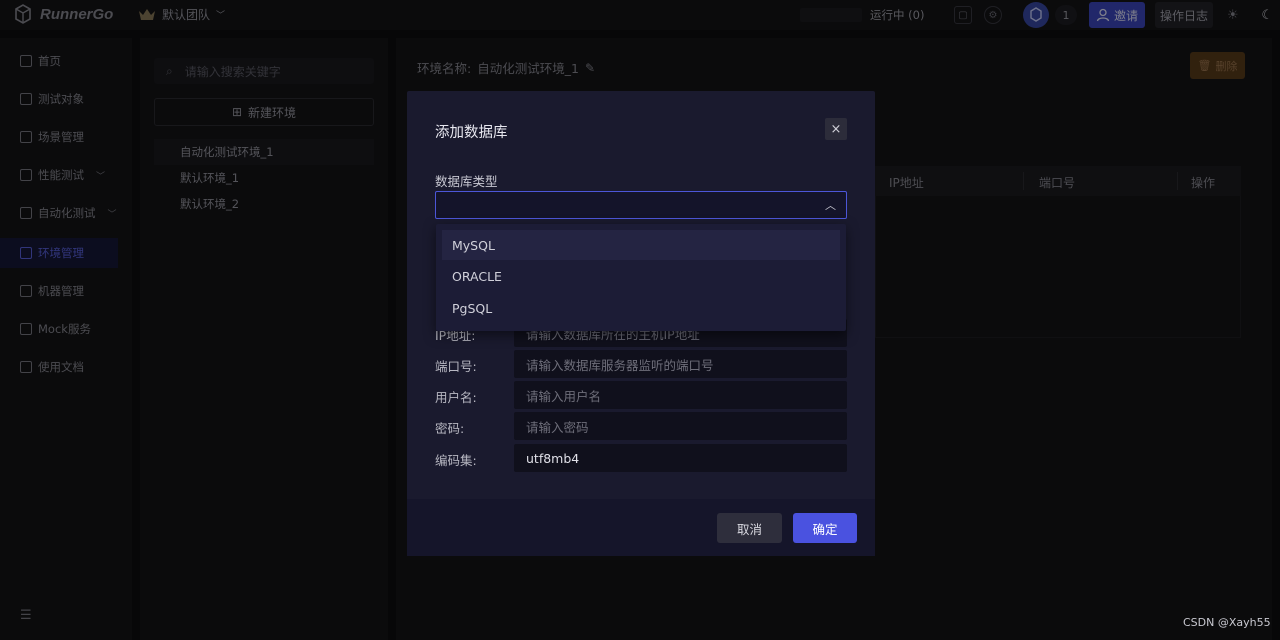 Image resolution: width=1280 pixels, height=640 pixels. I want to click on password-field-row: 密码: 请输入密码, so click(641, 426).